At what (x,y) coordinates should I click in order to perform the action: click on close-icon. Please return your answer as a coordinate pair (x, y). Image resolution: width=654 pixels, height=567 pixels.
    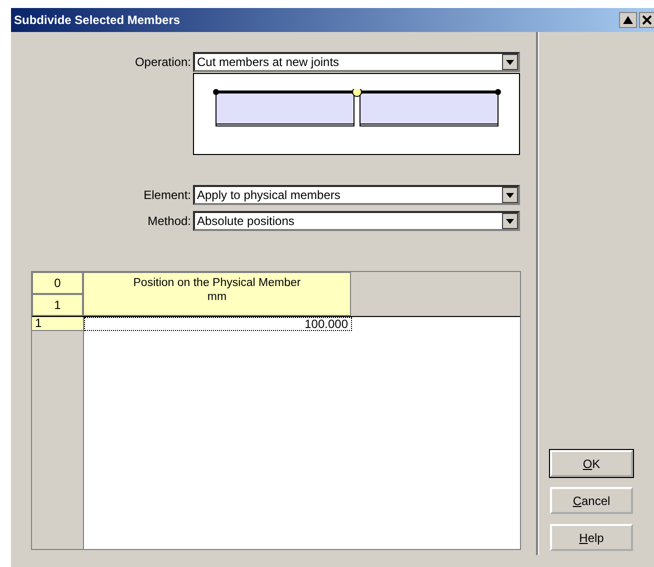
    Looking at the image, I should click on (646, 20).